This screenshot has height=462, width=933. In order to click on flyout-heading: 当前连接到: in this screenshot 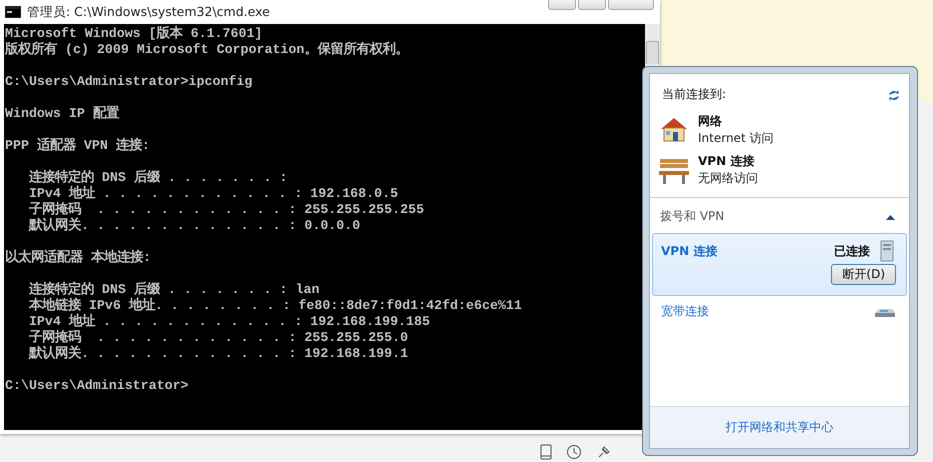, I will do `click(694, 94)`.